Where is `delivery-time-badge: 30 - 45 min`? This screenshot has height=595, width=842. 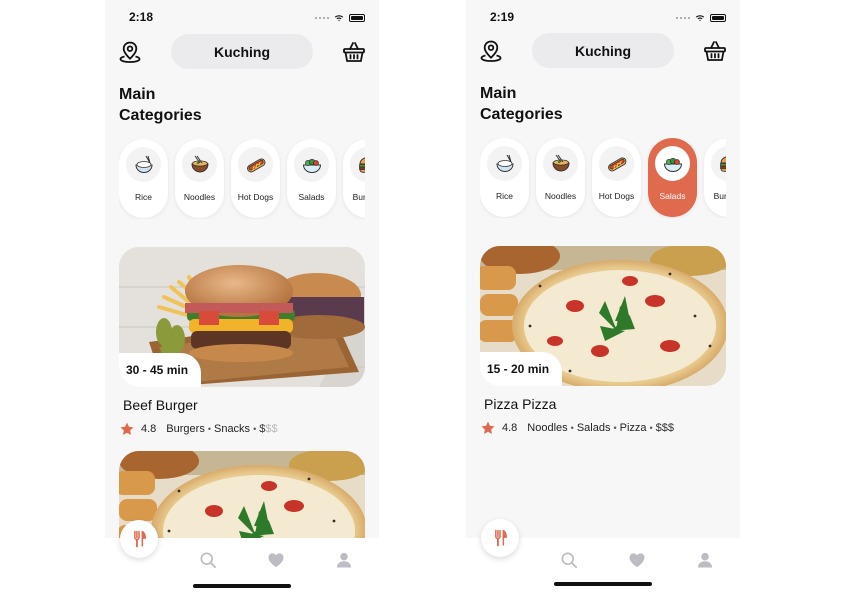 delivery-time-badge: 30 - 45 min is located at coordinates (160, 370).